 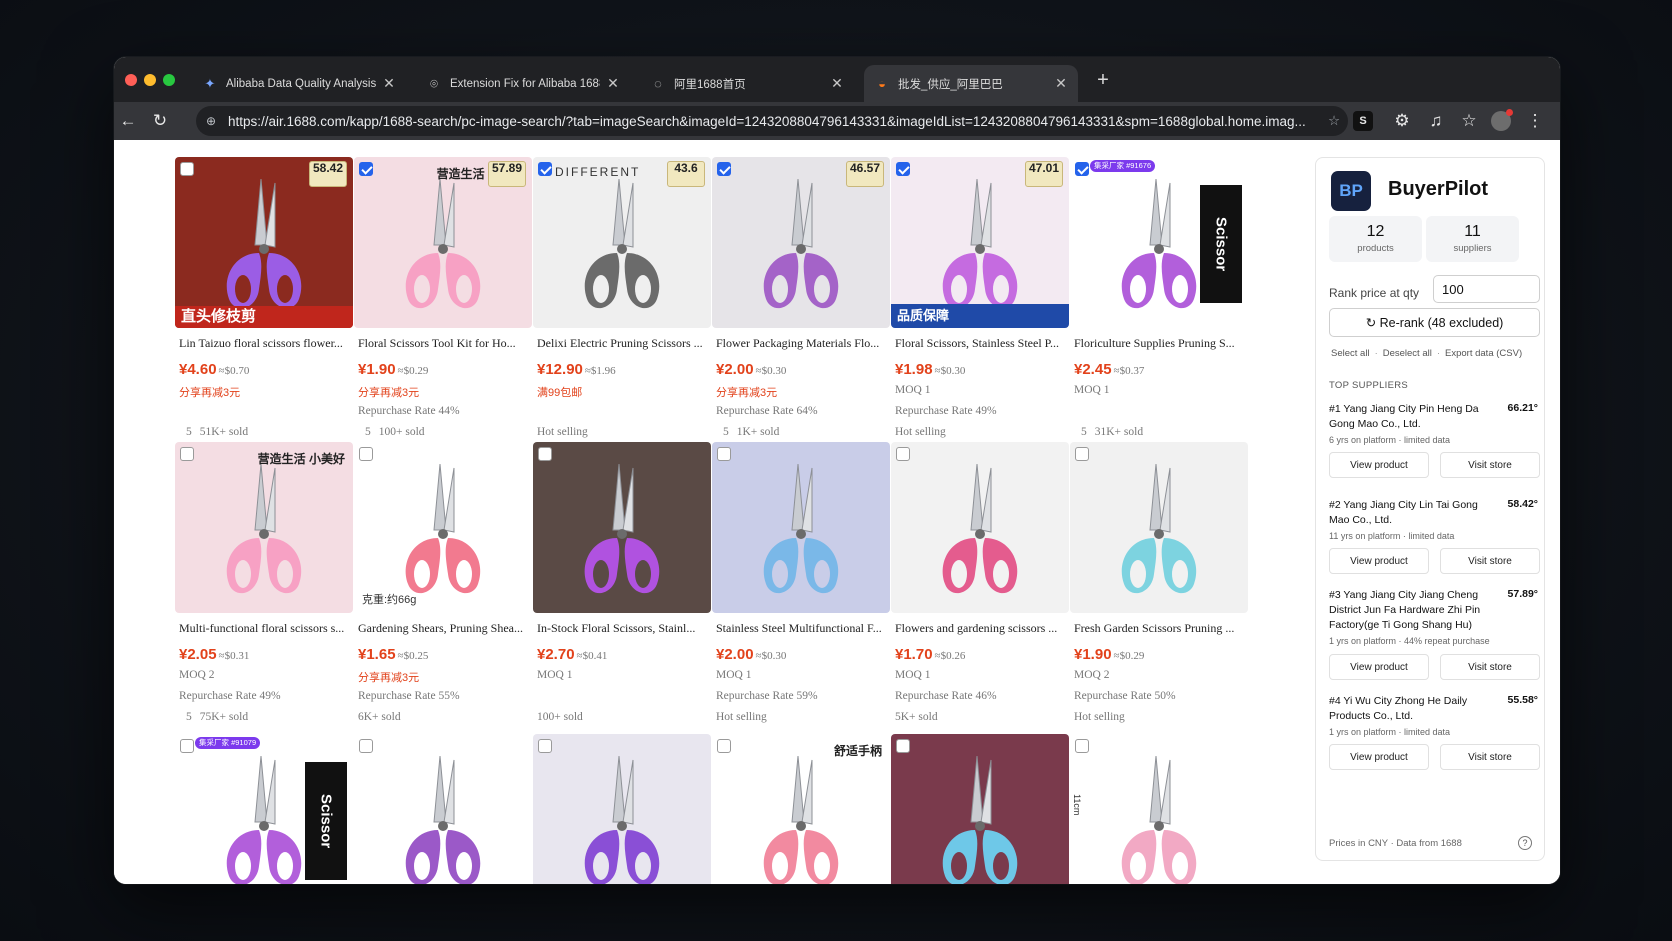 What do you see at coordinates (1469, 121) in the screenshot?
I see `favorites-icon: ☆` at bounding box center [1469, 121].